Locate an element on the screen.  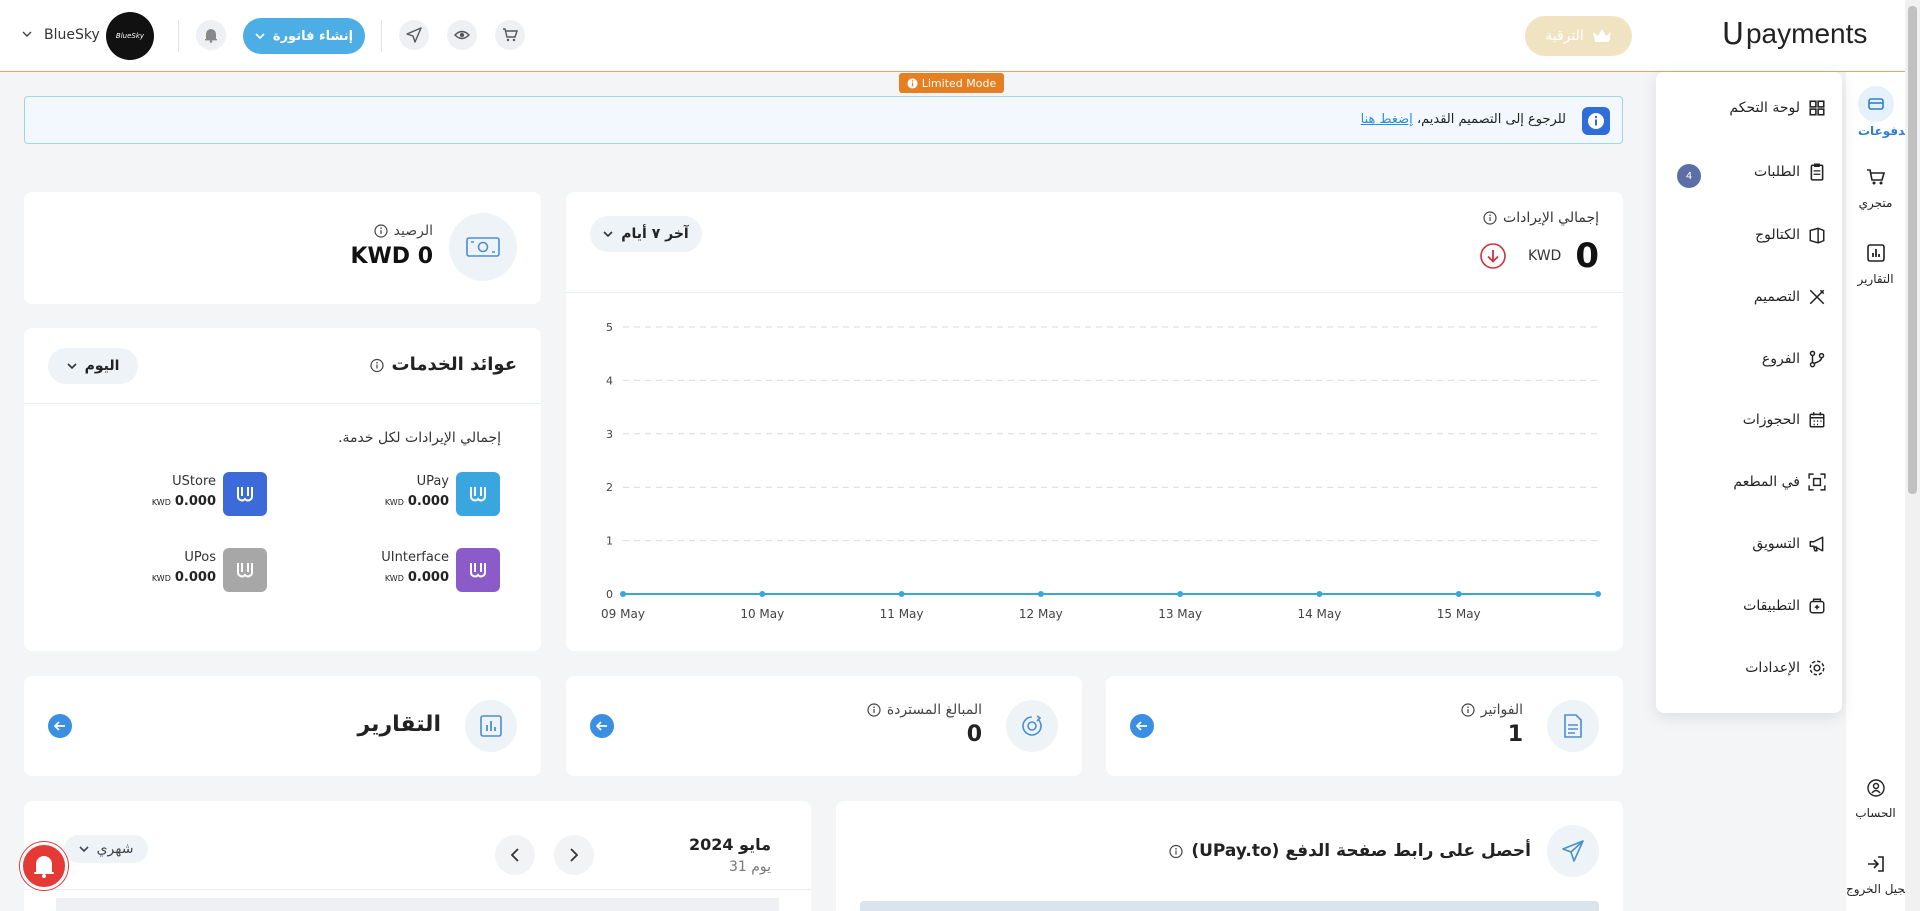
refunds-card: المبالغ المستردة 0 is located at coordinates (824, 726).